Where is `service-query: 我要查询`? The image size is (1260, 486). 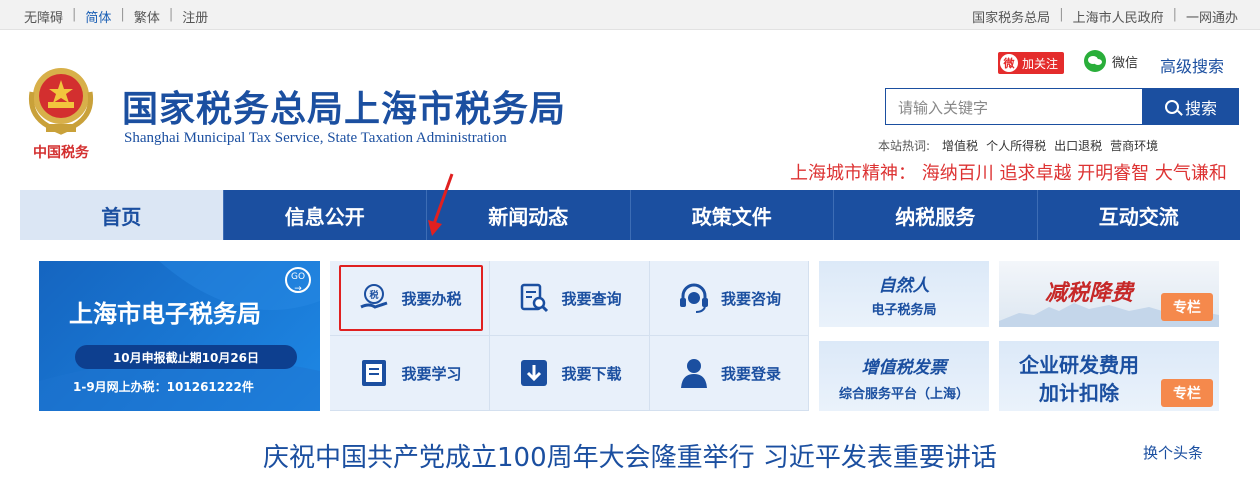 service-query: 我要查询 is located at coordinates (570, 298).